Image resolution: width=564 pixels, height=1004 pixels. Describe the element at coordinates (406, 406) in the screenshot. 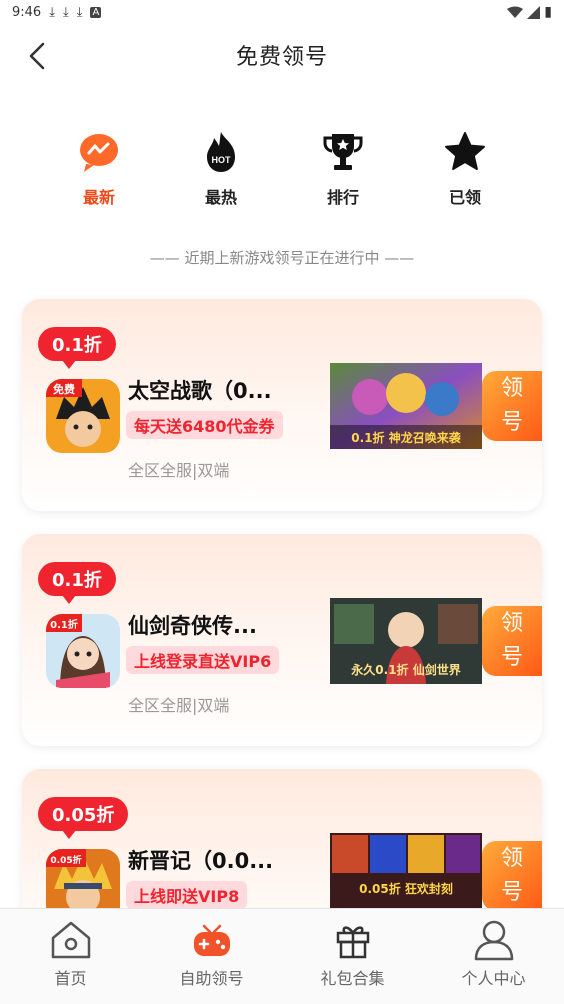

I see `game-banner: 0.1折 神龙召唤来袭` at that location.